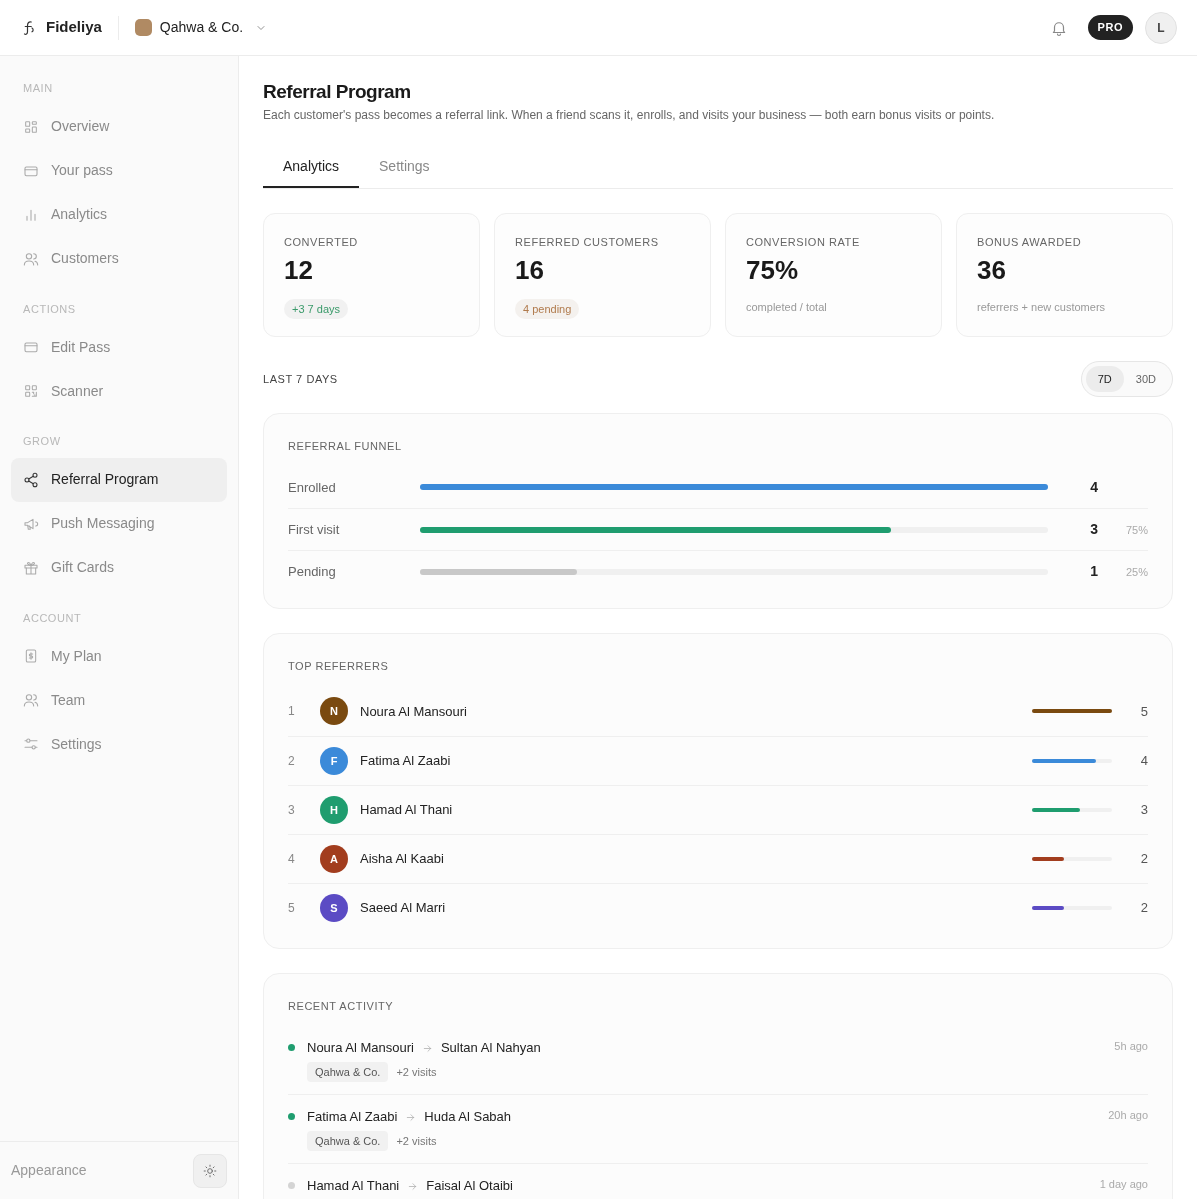 This screenshot has height=1199, width=1197. I want to click on theme-toggle-button, so click(210, 1170).